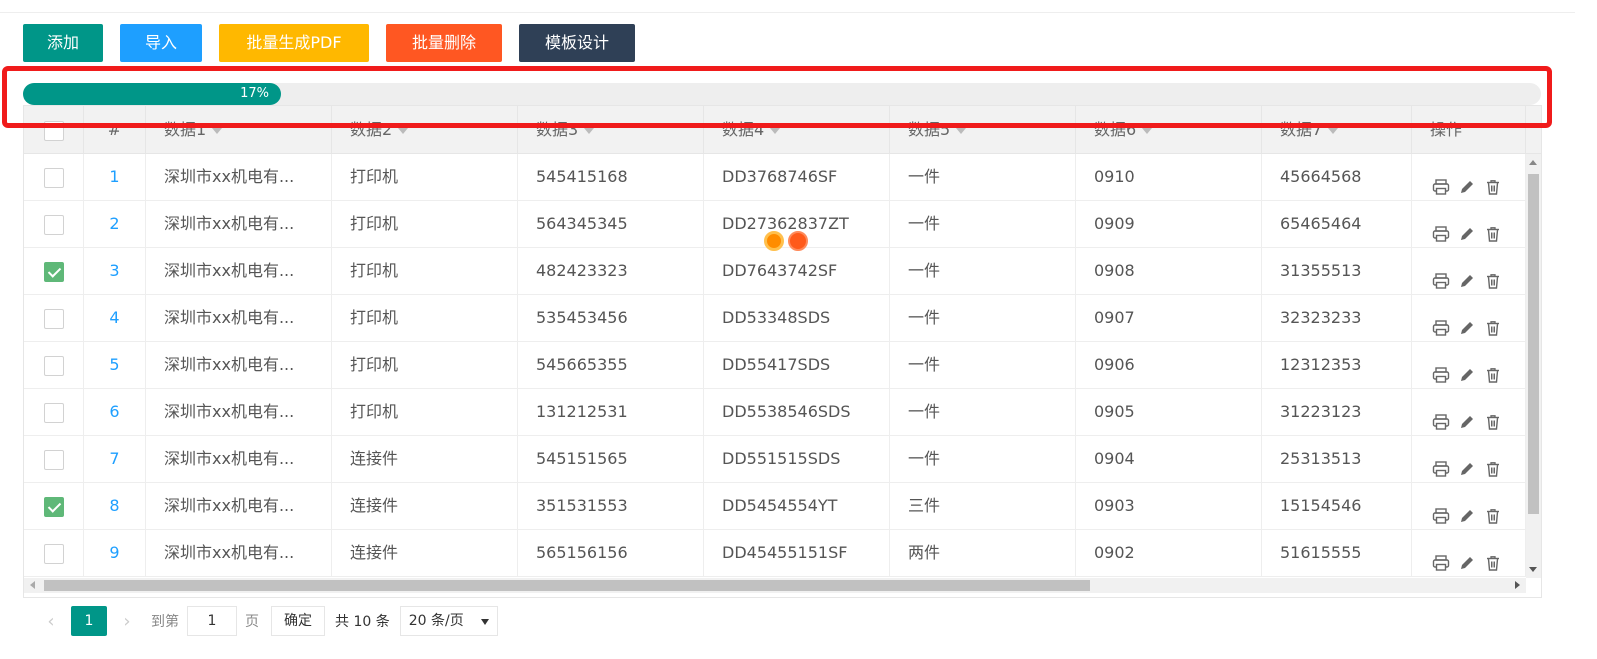  Describe the element at coordinates (298, 621) in the screenshot. I see `confirm-button: 确定` at that location.